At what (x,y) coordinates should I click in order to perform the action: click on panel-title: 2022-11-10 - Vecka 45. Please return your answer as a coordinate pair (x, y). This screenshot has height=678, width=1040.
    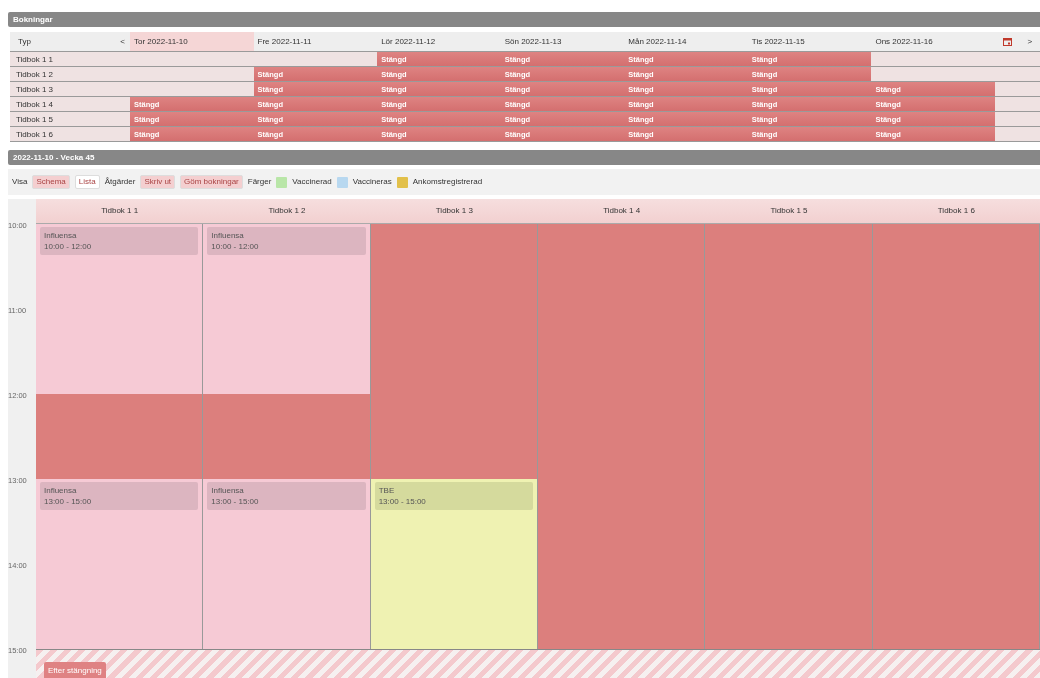
    Looking at the image, I should click on (524, 157).